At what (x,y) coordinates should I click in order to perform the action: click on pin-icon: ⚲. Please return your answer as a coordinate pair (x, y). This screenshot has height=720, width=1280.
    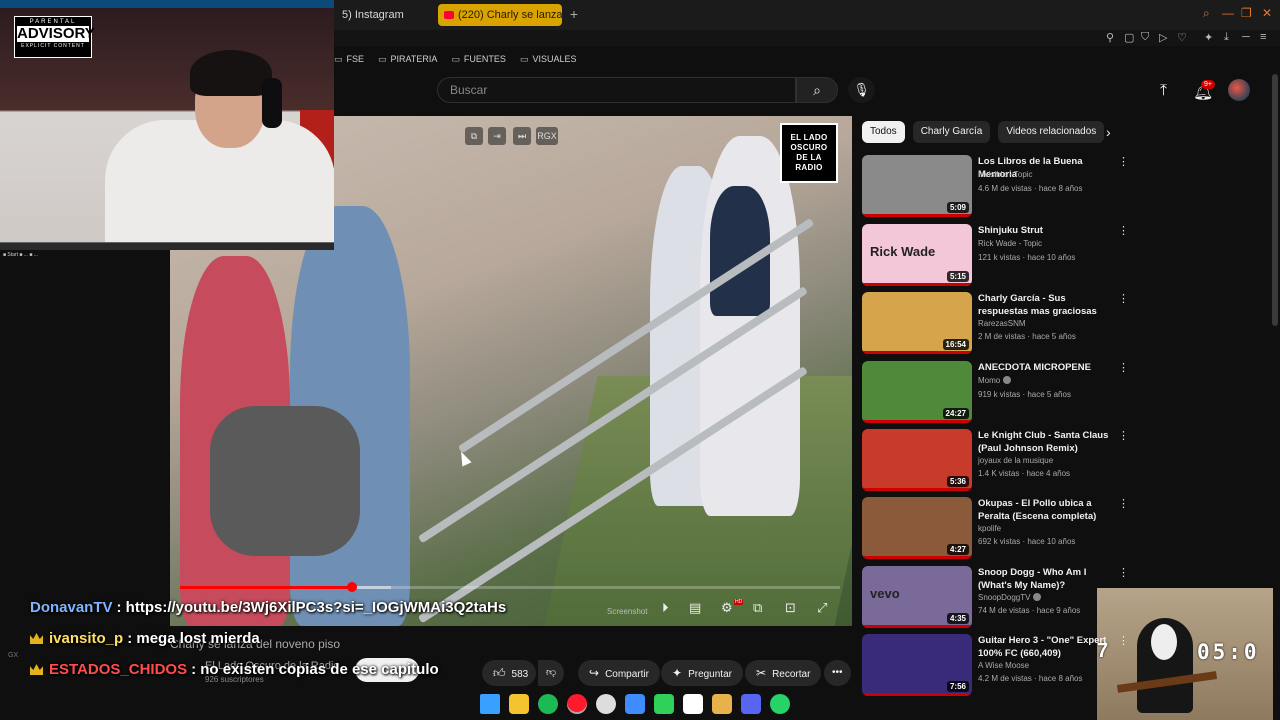
    Looking at the image, I should click on (1110, 37).